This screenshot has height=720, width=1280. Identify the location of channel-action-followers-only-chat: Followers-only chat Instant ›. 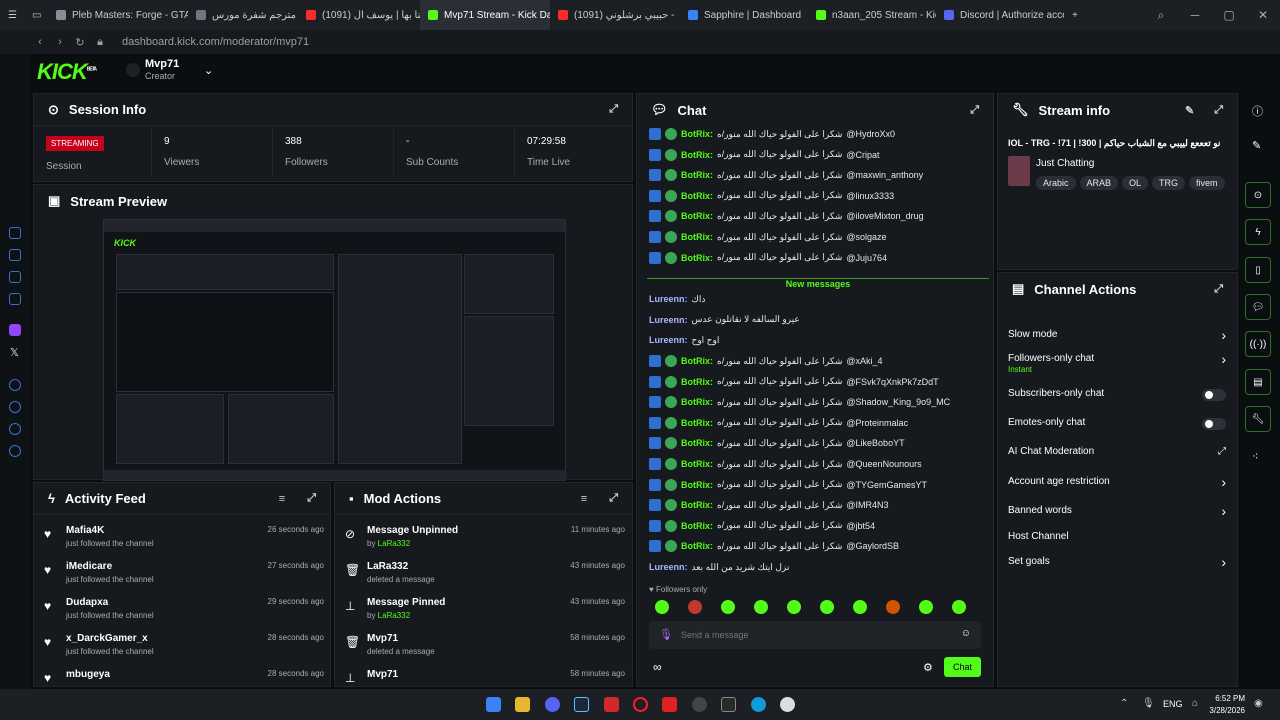
(1117, 362).